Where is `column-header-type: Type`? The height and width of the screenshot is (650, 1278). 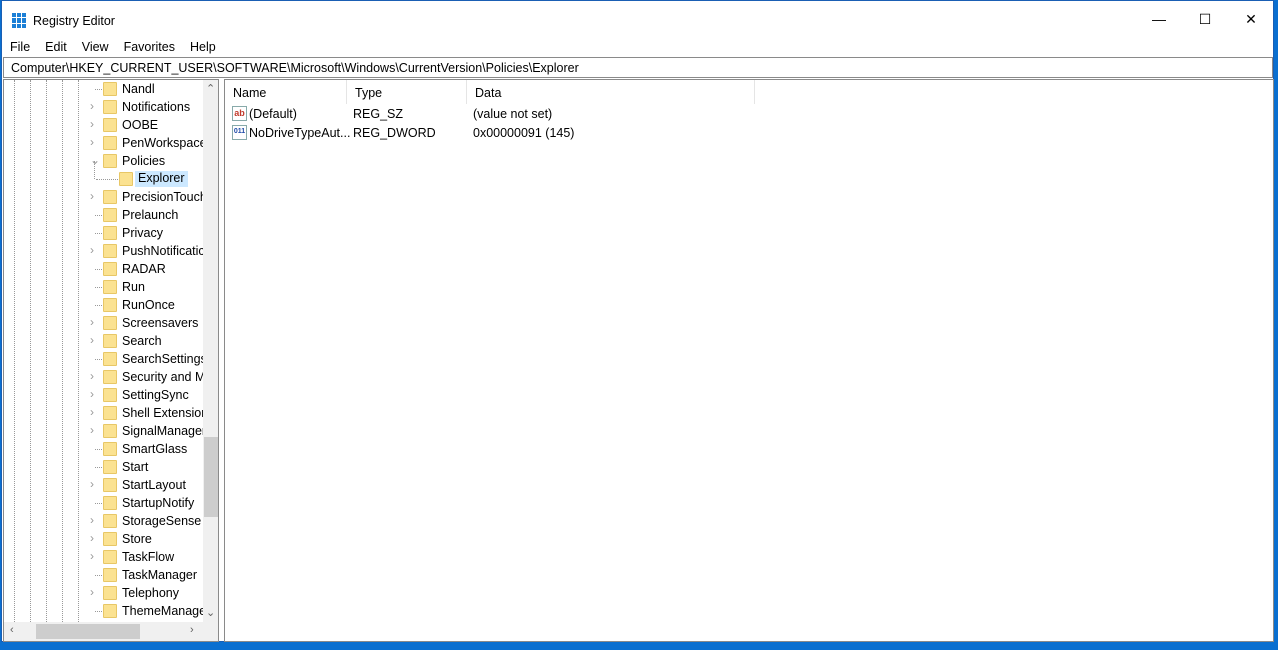 column-header-type: Type is located at coordinates (407, 92).